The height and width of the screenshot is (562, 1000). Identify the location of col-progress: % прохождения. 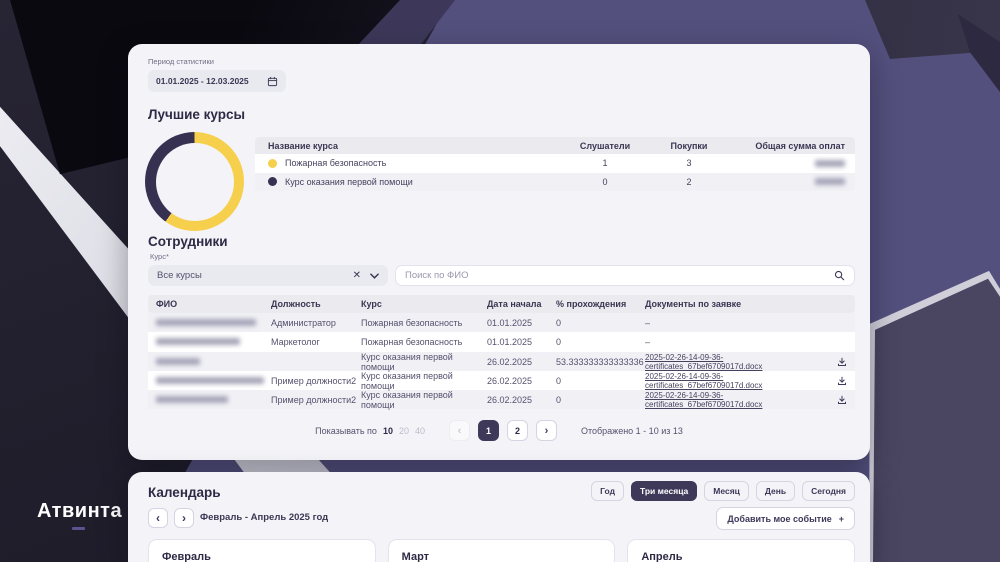
(591, 304).